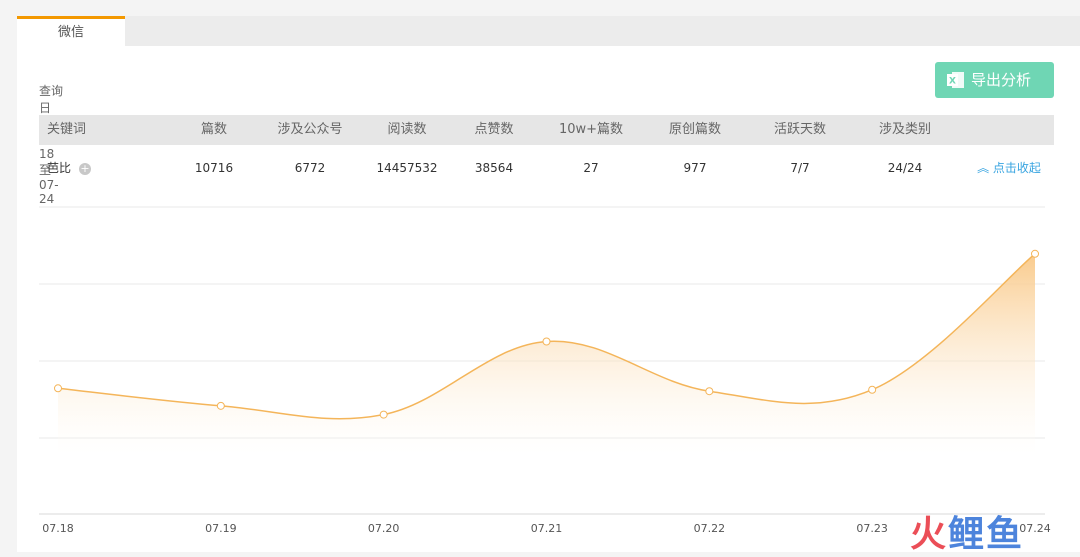 This screenshot has height=557, width=1080. Describe the element at coordinates (547, 528) in the screenshot. I see `x-tick-label: 07.21` at that location.